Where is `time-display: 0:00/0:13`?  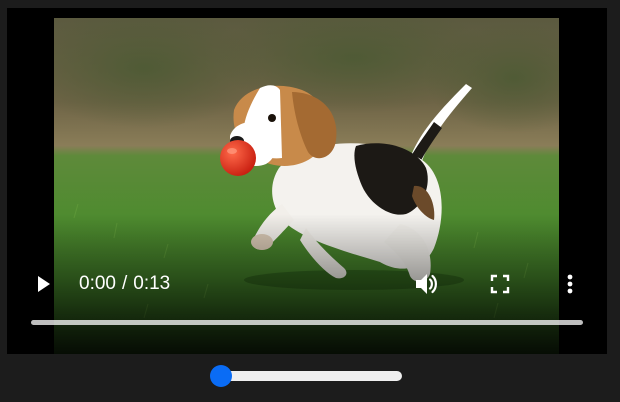
time-display: 0:00/0:13 is located at coordinates (124, 284).